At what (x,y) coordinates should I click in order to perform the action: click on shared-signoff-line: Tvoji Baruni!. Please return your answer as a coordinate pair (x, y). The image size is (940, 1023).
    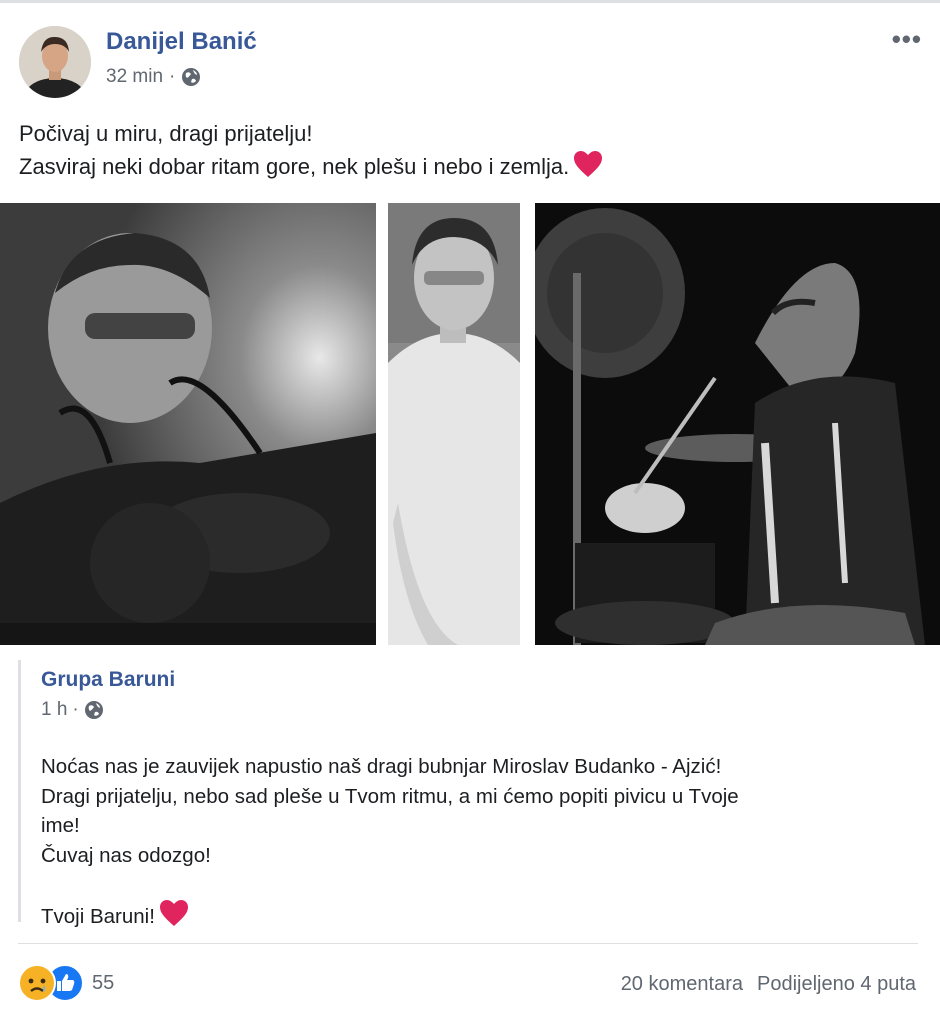
    Looking at the image, I should click on (471, 917).